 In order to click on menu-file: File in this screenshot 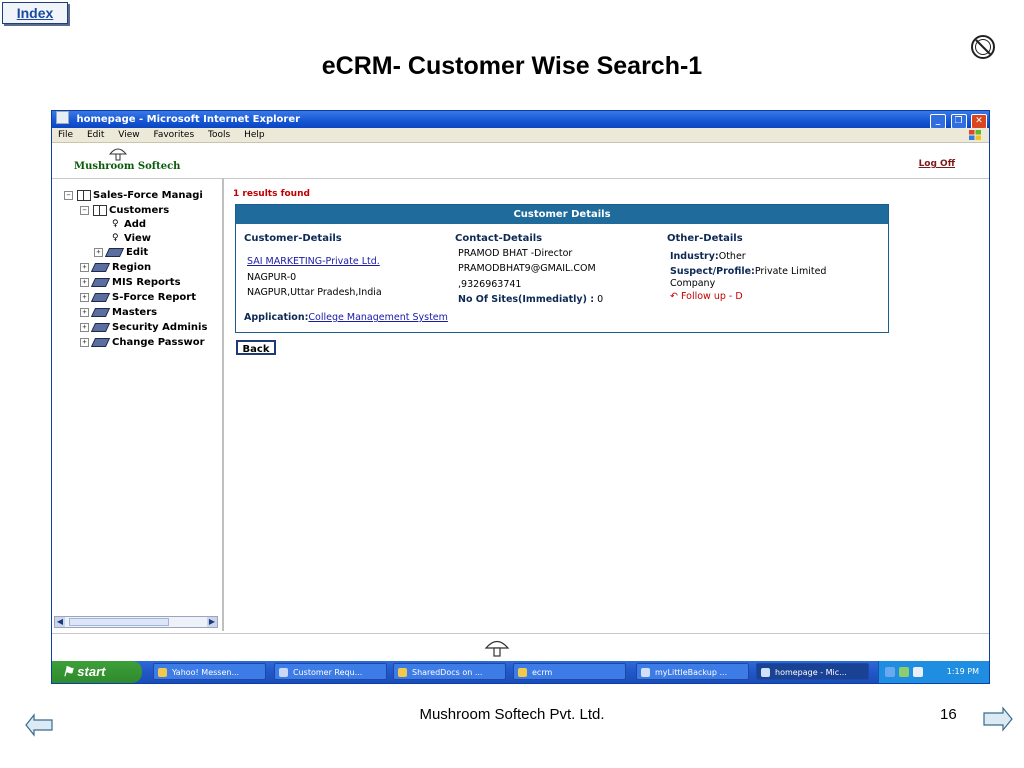, I will do `click(65, 135)`.